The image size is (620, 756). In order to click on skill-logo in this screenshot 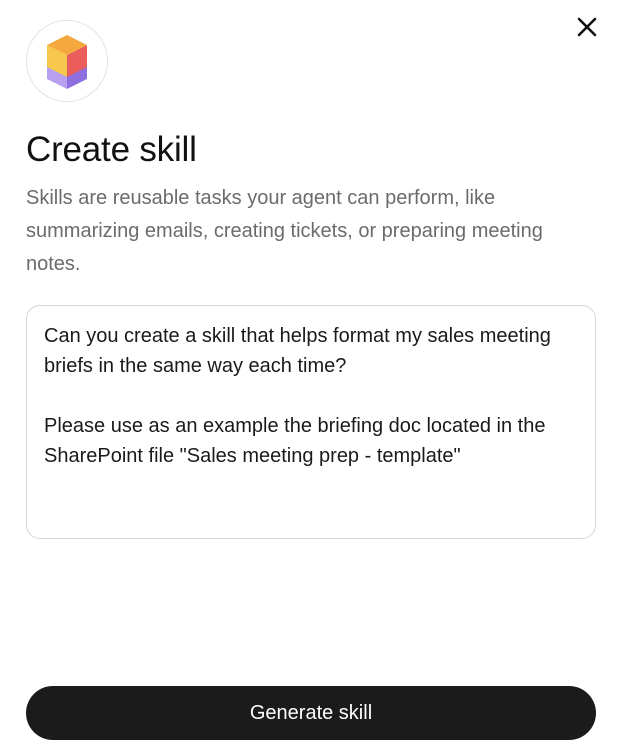, I will do `click(67, 61)`.